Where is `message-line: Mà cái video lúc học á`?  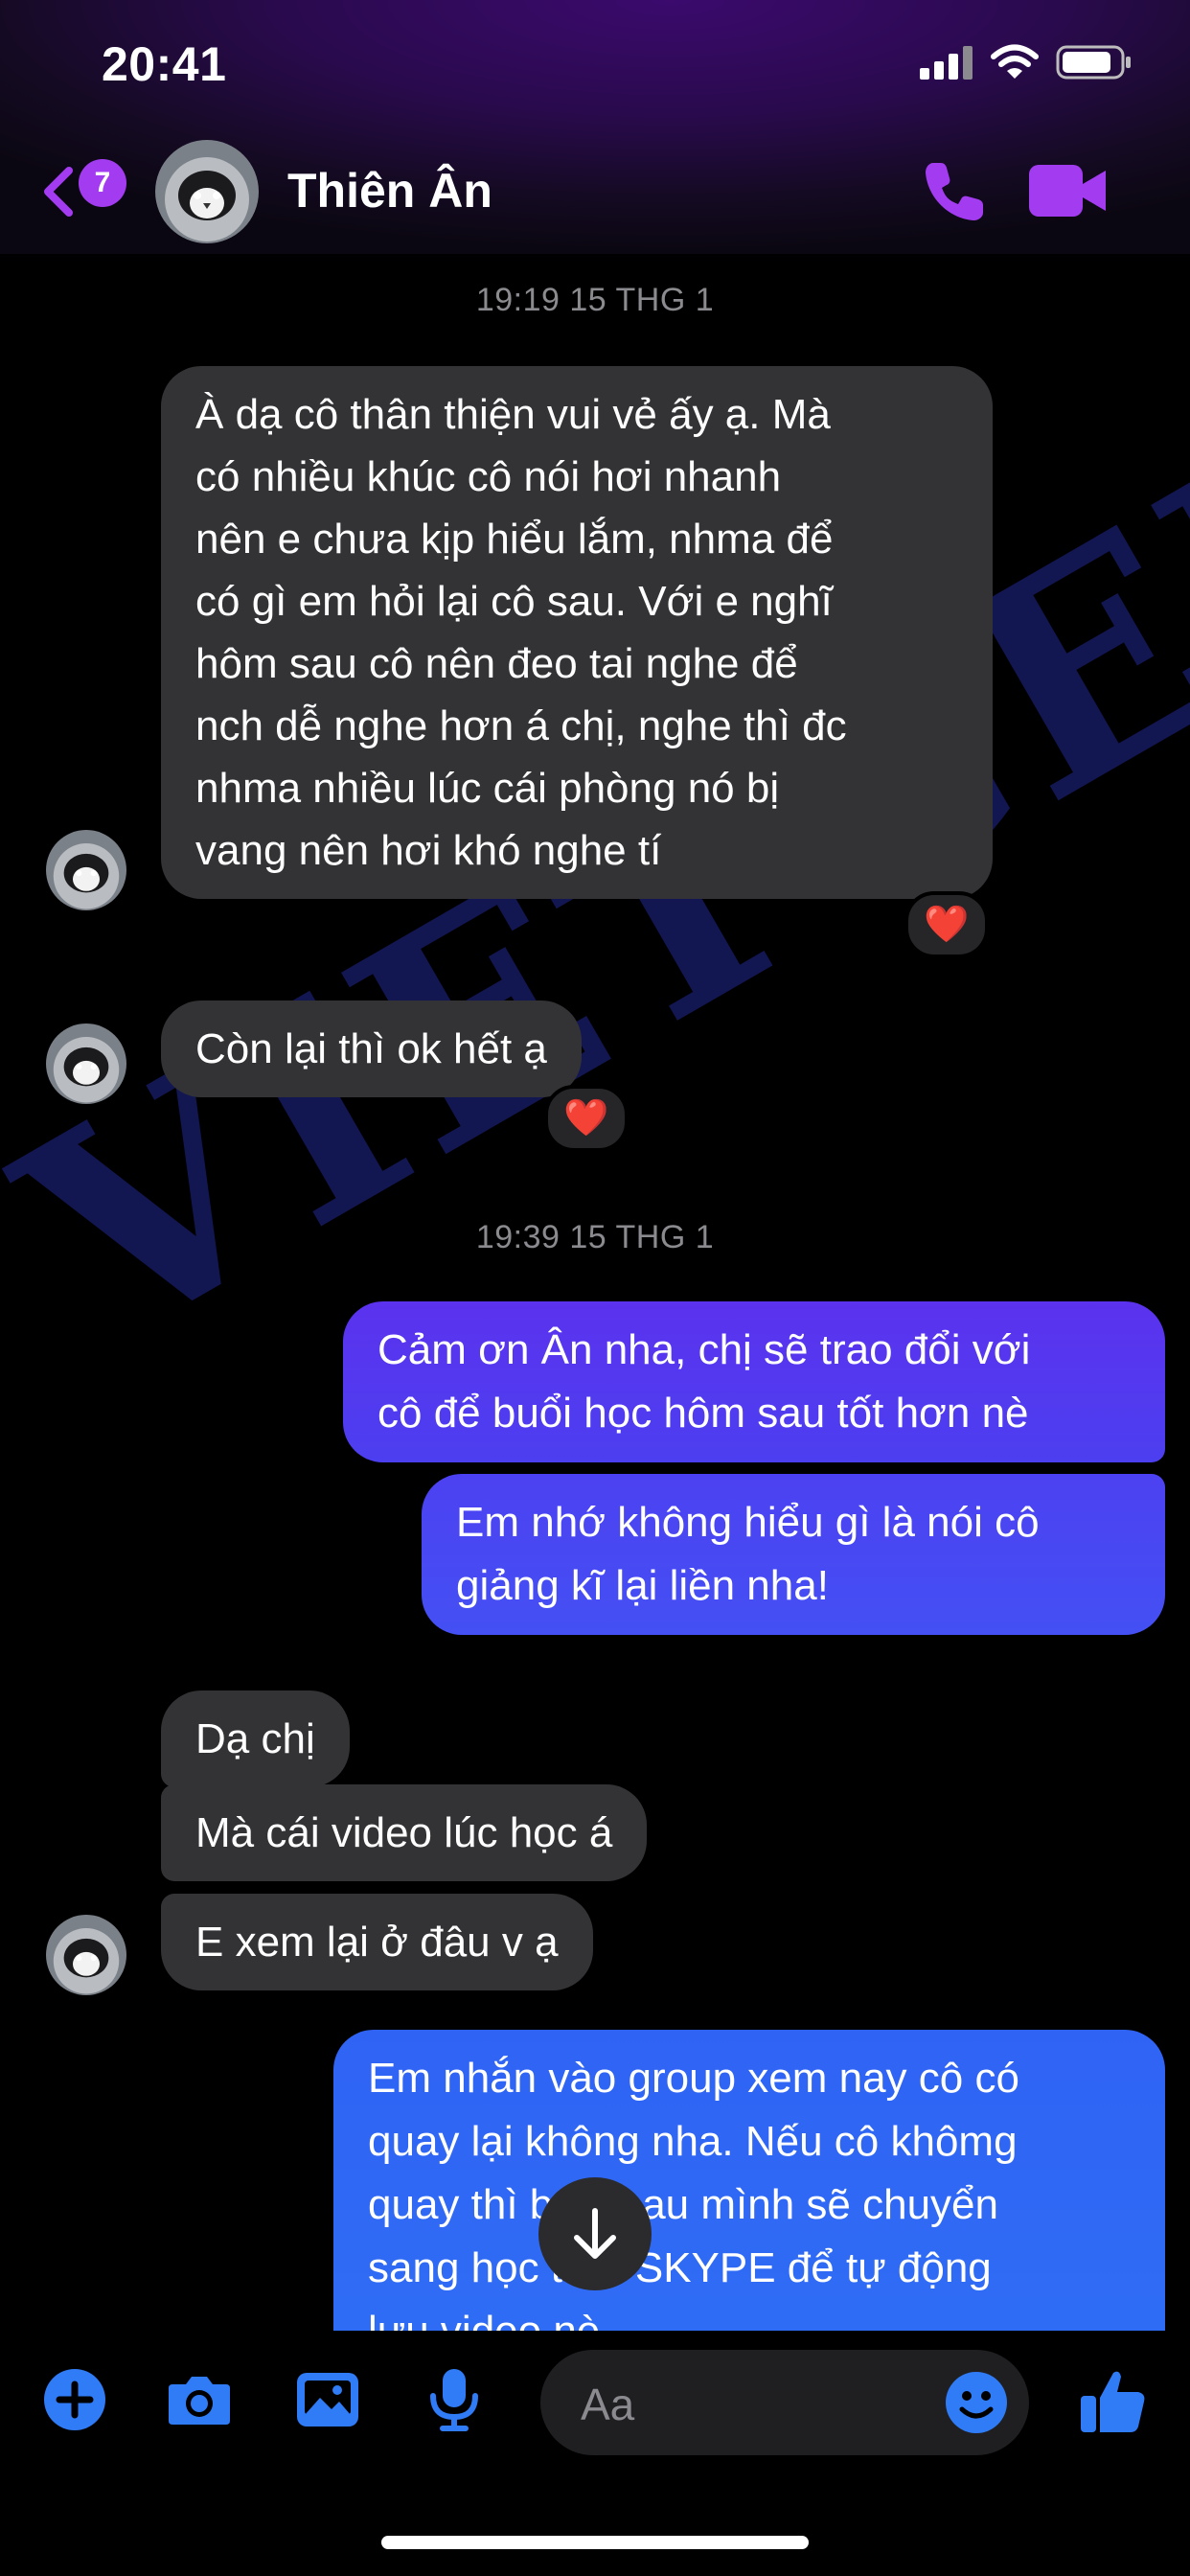
message-line: Mà cái video lúc học á is located at coordinates (404, 1832).